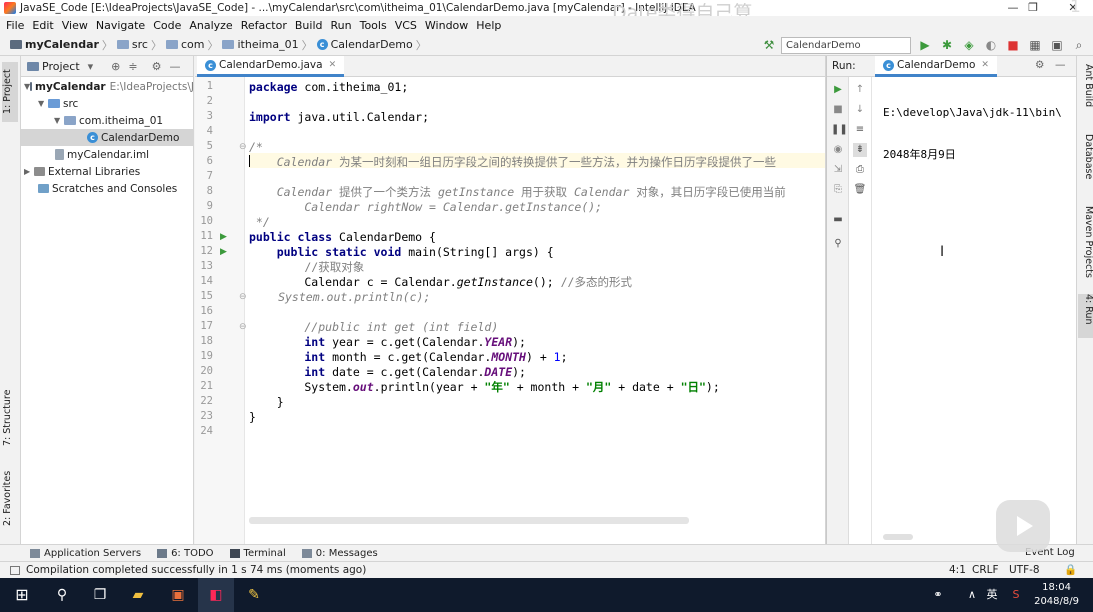 This screenshot has height=612, width=1093. Describe the element at coordinates (210, 25) in the screenshot. I see `menu-analyze: Analyze` at that location.